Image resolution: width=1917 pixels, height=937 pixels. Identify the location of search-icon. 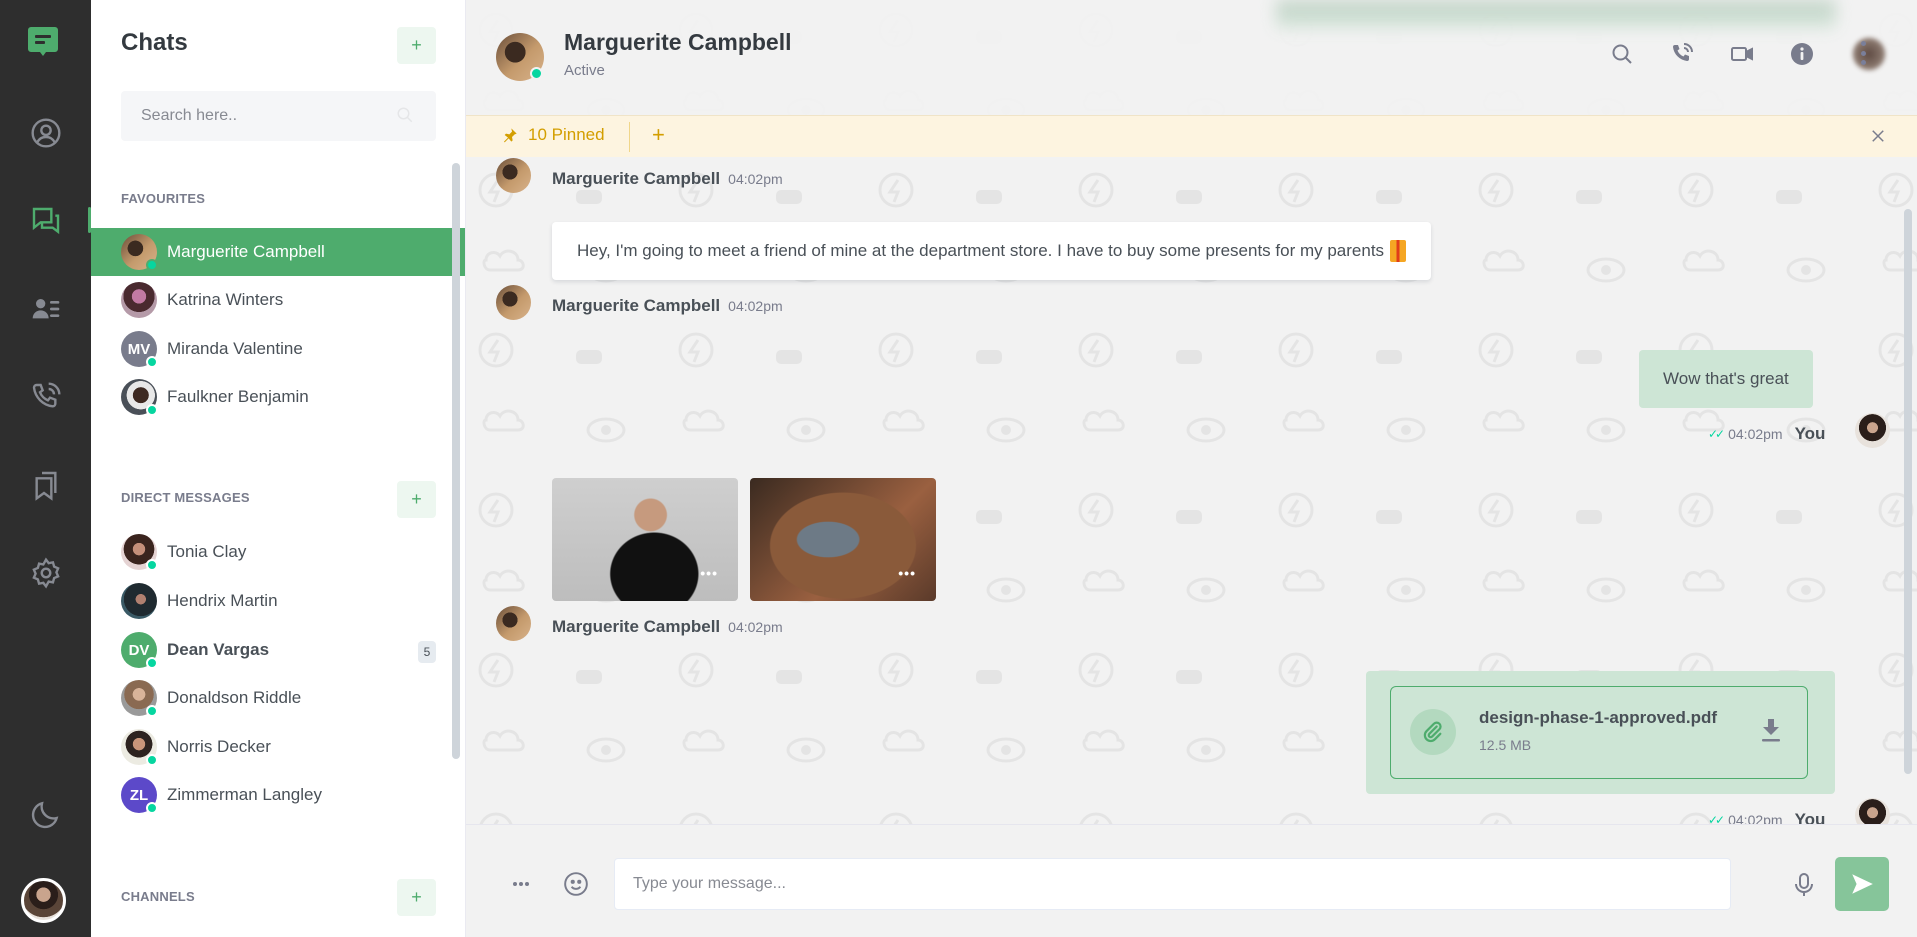
(405, 115).